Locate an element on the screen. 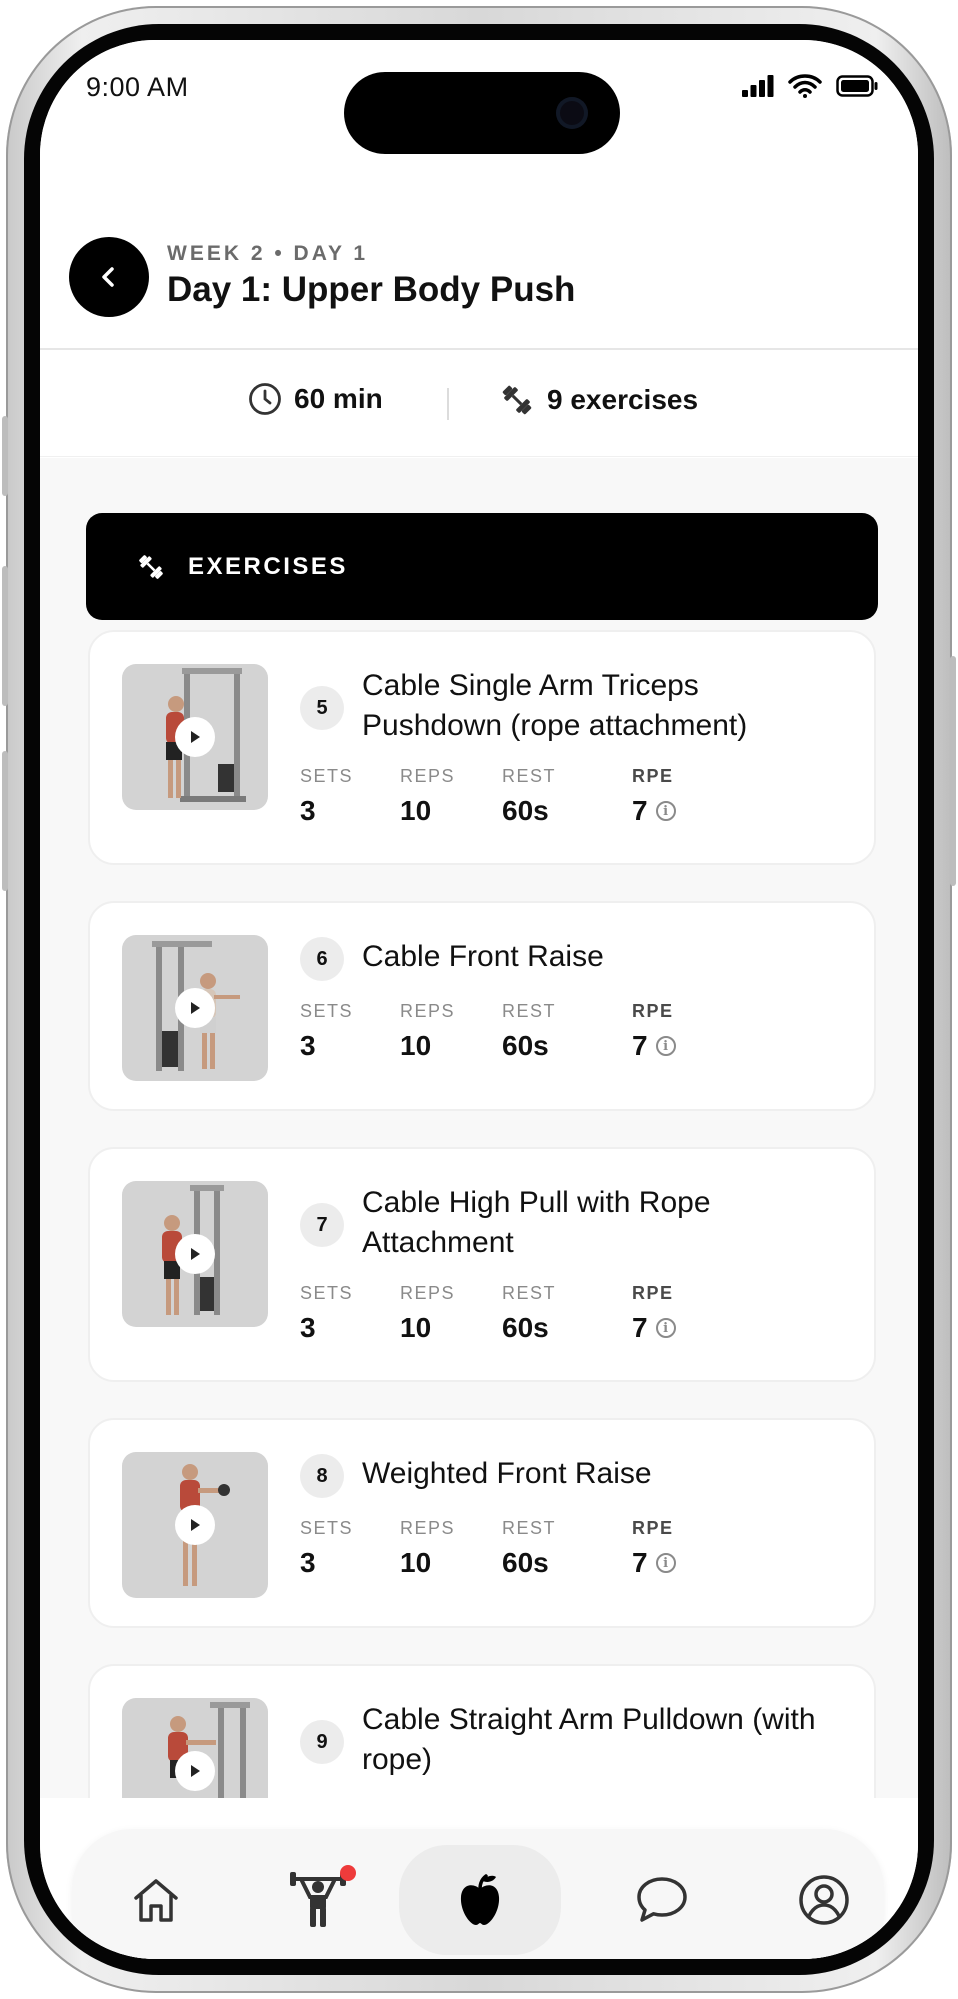 Image resolution: width=958 pixels, height=1999 pixels. exercises-section-header: EXERCISES is located at coordinates (482, 566).